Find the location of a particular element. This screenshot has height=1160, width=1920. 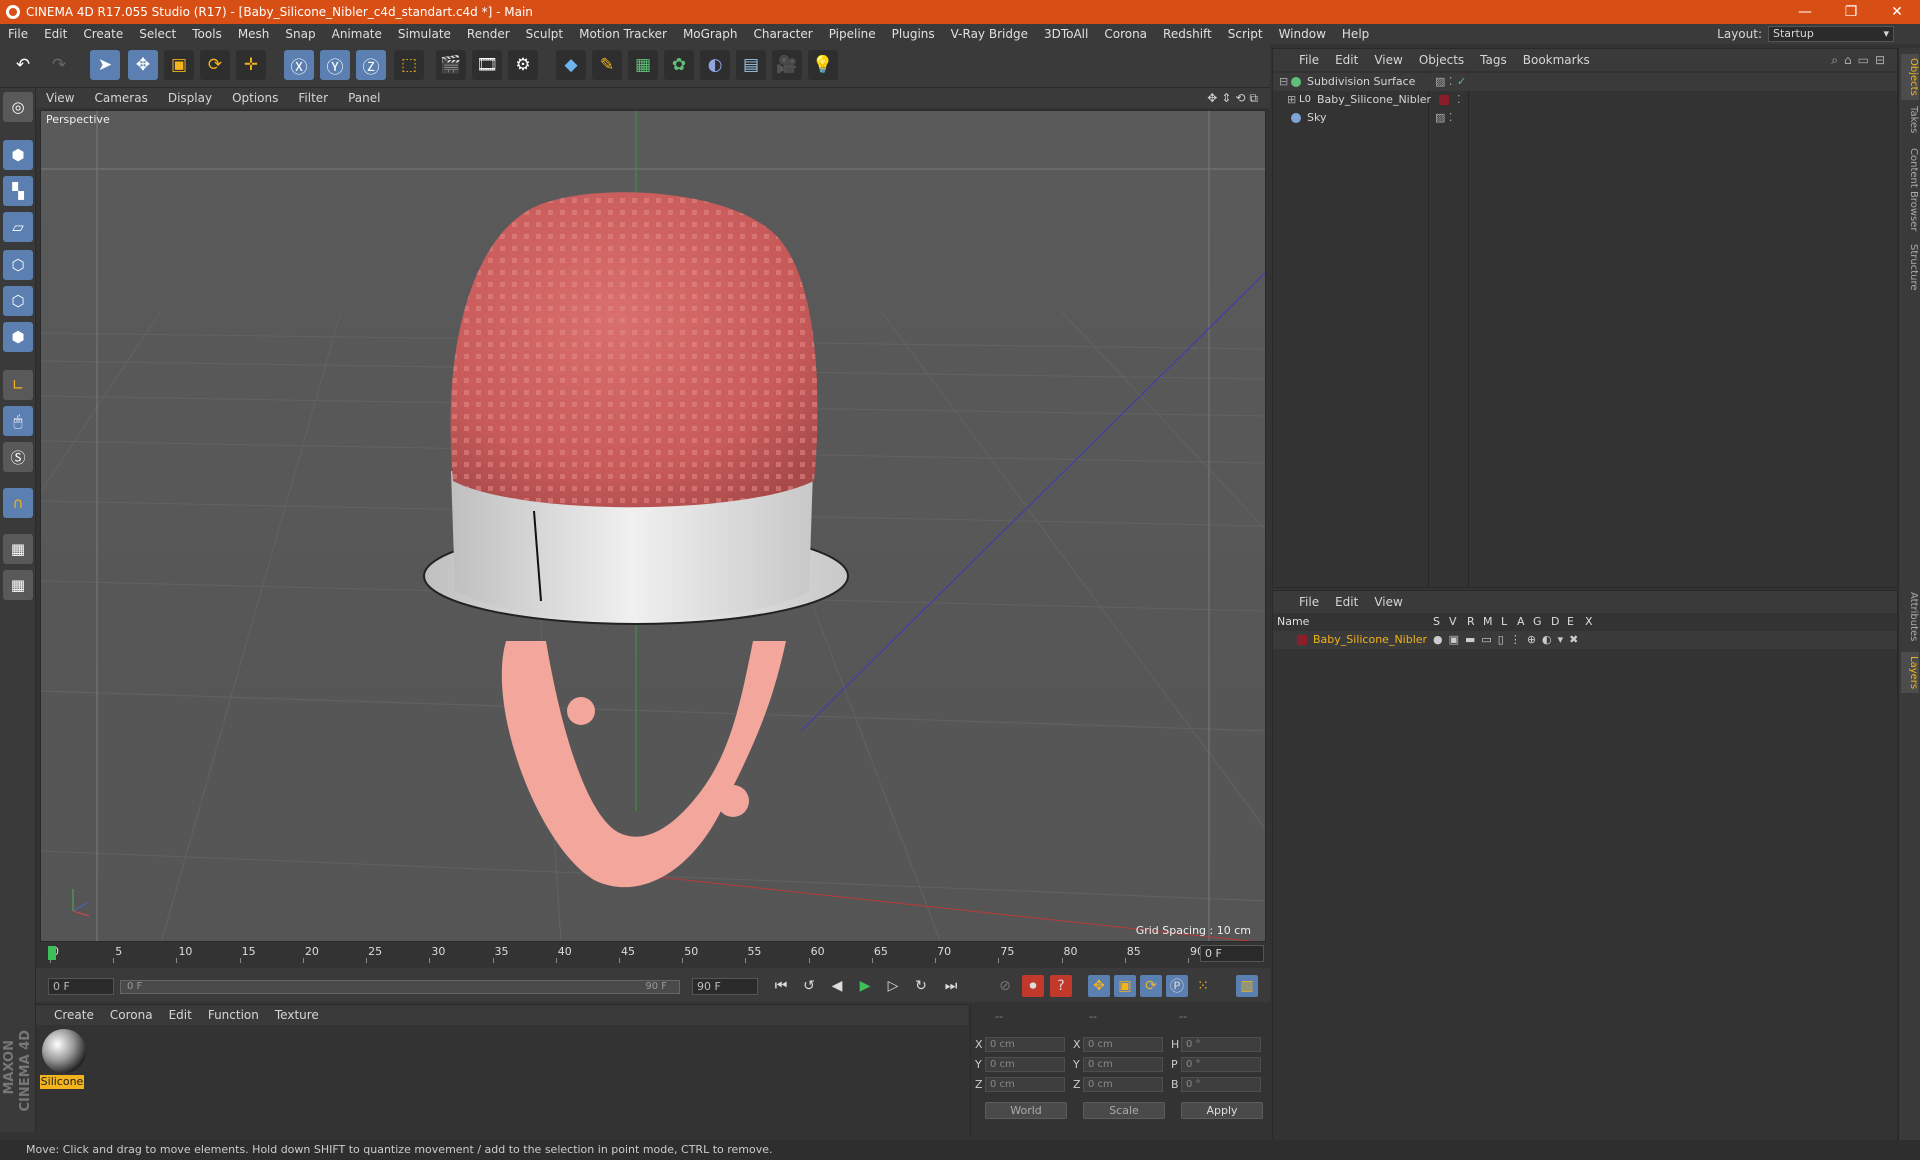

position-z-field: 0 cm is located at coordinates (1025, 1084).